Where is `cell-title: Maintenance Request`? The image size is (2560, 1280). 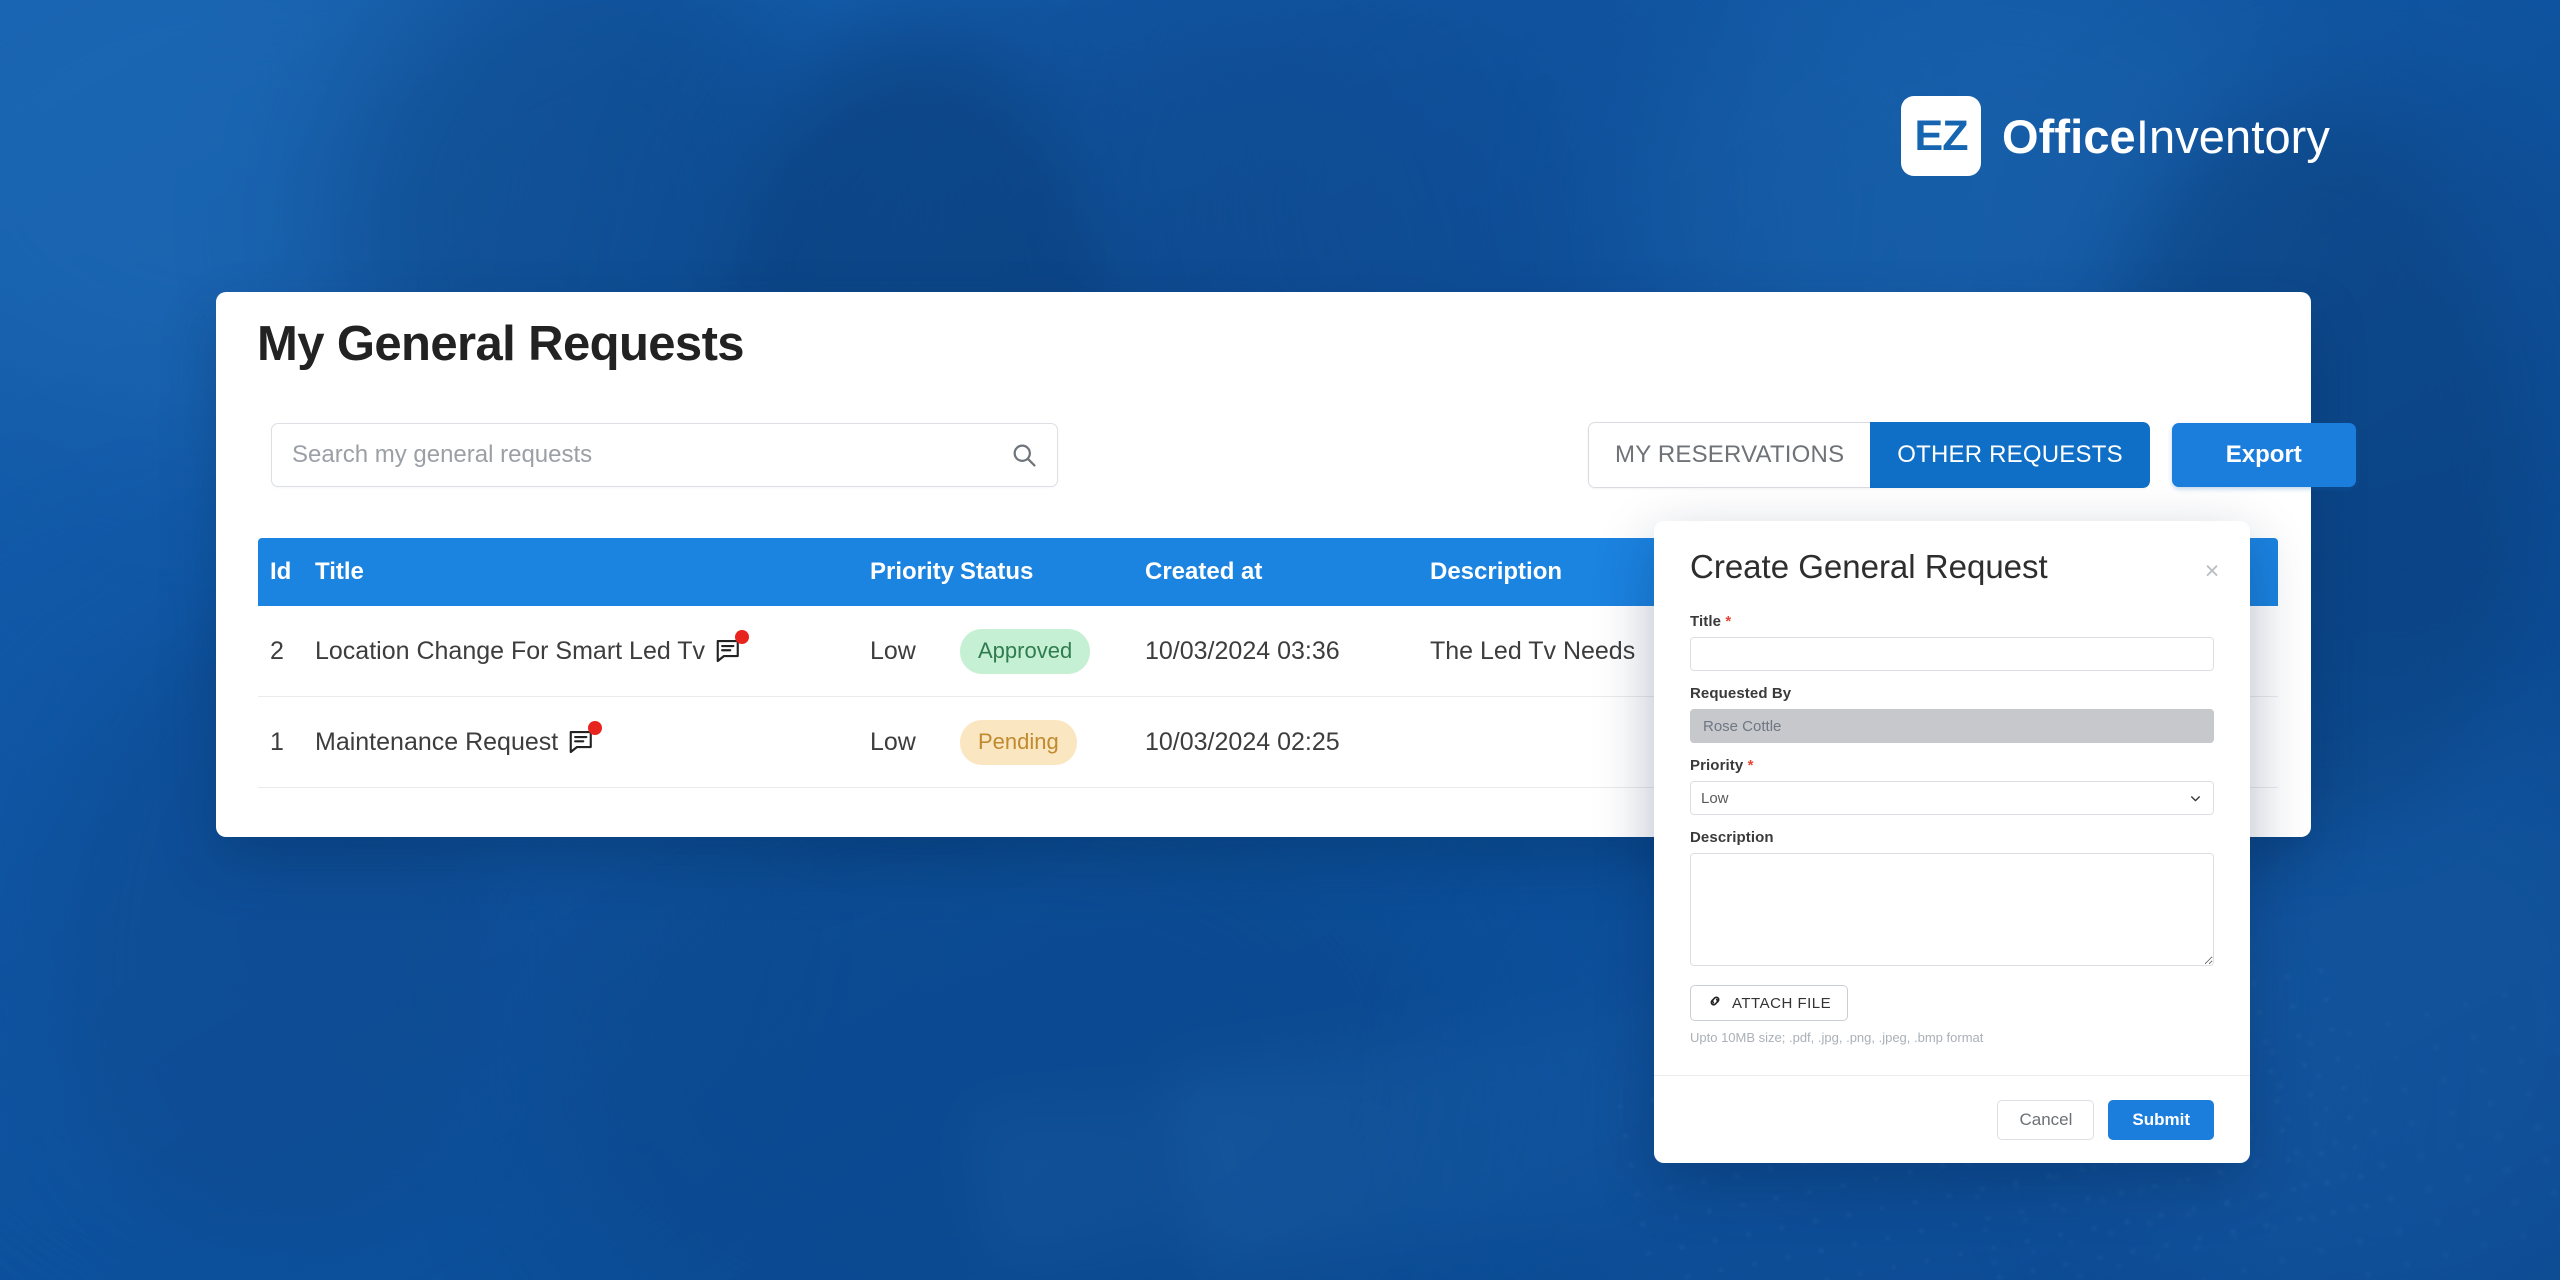 cell-title: Maintenance Request is located at coordinates (592, 739).